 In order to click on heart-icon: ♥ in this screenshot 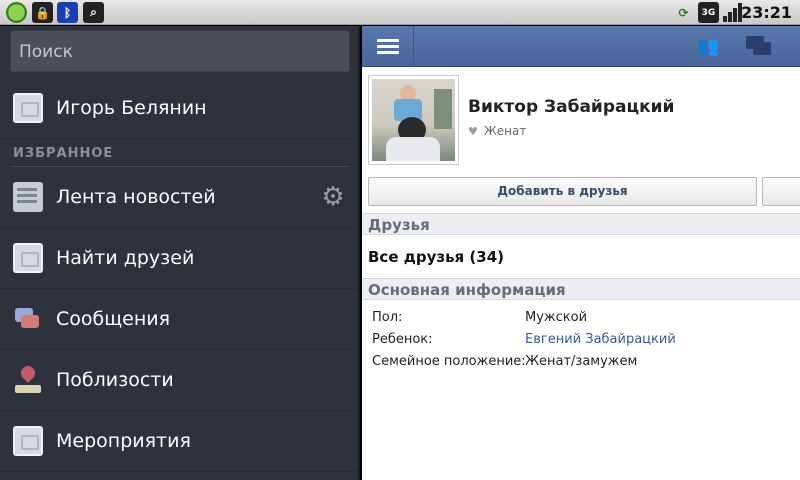, I will do `click(473, 131)`.